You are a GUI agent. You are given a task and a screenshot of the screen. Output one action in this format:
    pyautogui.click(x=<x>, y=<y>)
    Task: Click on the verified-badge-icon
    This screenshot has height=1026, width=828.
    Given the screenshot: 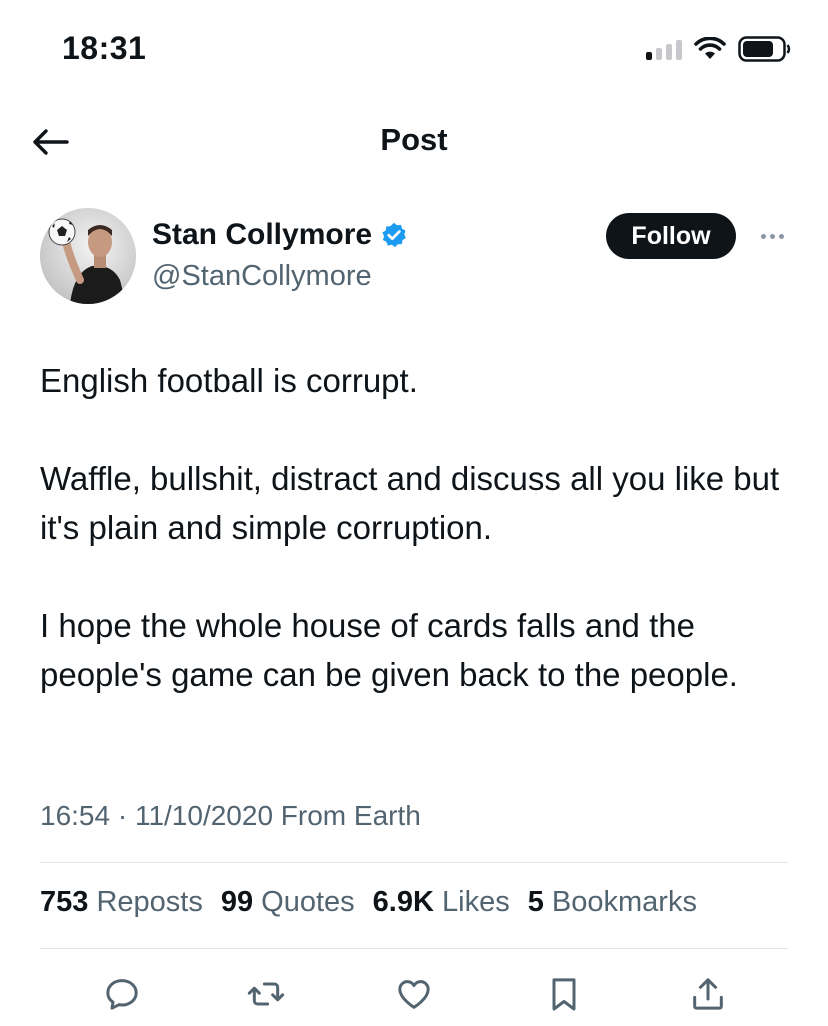 What is the action you would take?
    pyautogui.click(x=394, y=235)
    